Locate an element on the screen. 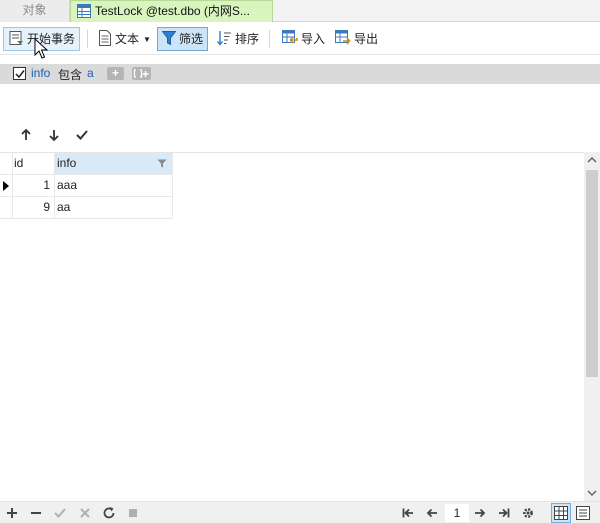  arrow-down-icon is located at coordinates (54, 135).